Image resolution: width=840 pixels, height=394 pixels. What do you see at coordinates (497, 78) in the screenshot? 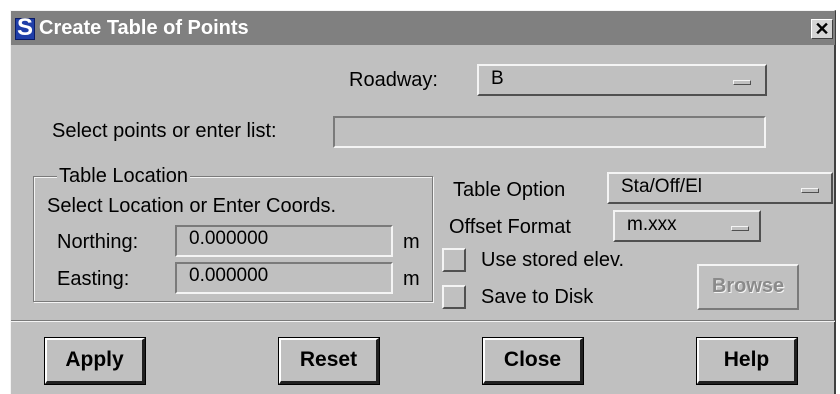
I see `roadway-value: B` at bounding box center [497, 78].